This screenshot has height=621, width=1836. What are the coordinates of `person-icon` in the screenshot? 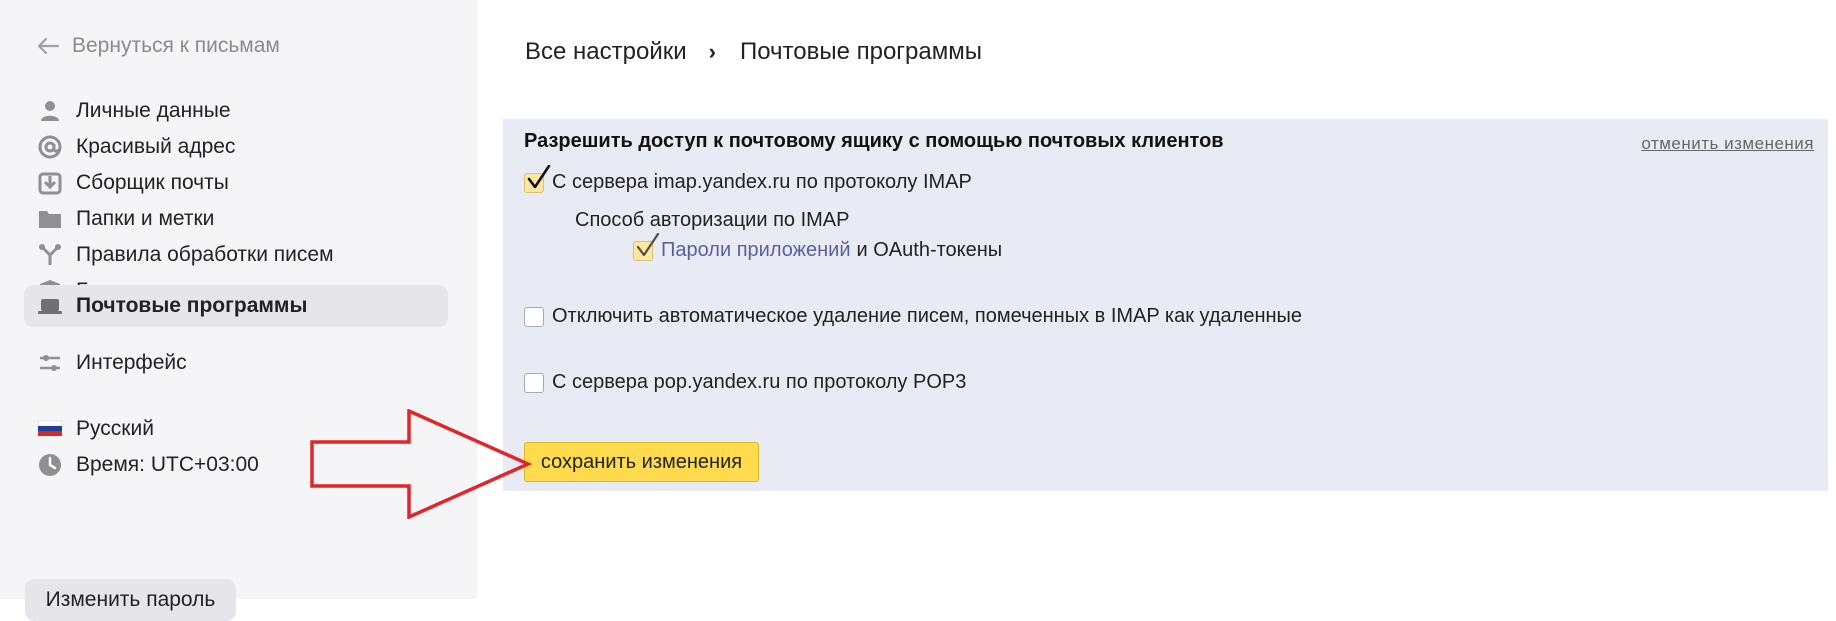 It's located at (50, 111).